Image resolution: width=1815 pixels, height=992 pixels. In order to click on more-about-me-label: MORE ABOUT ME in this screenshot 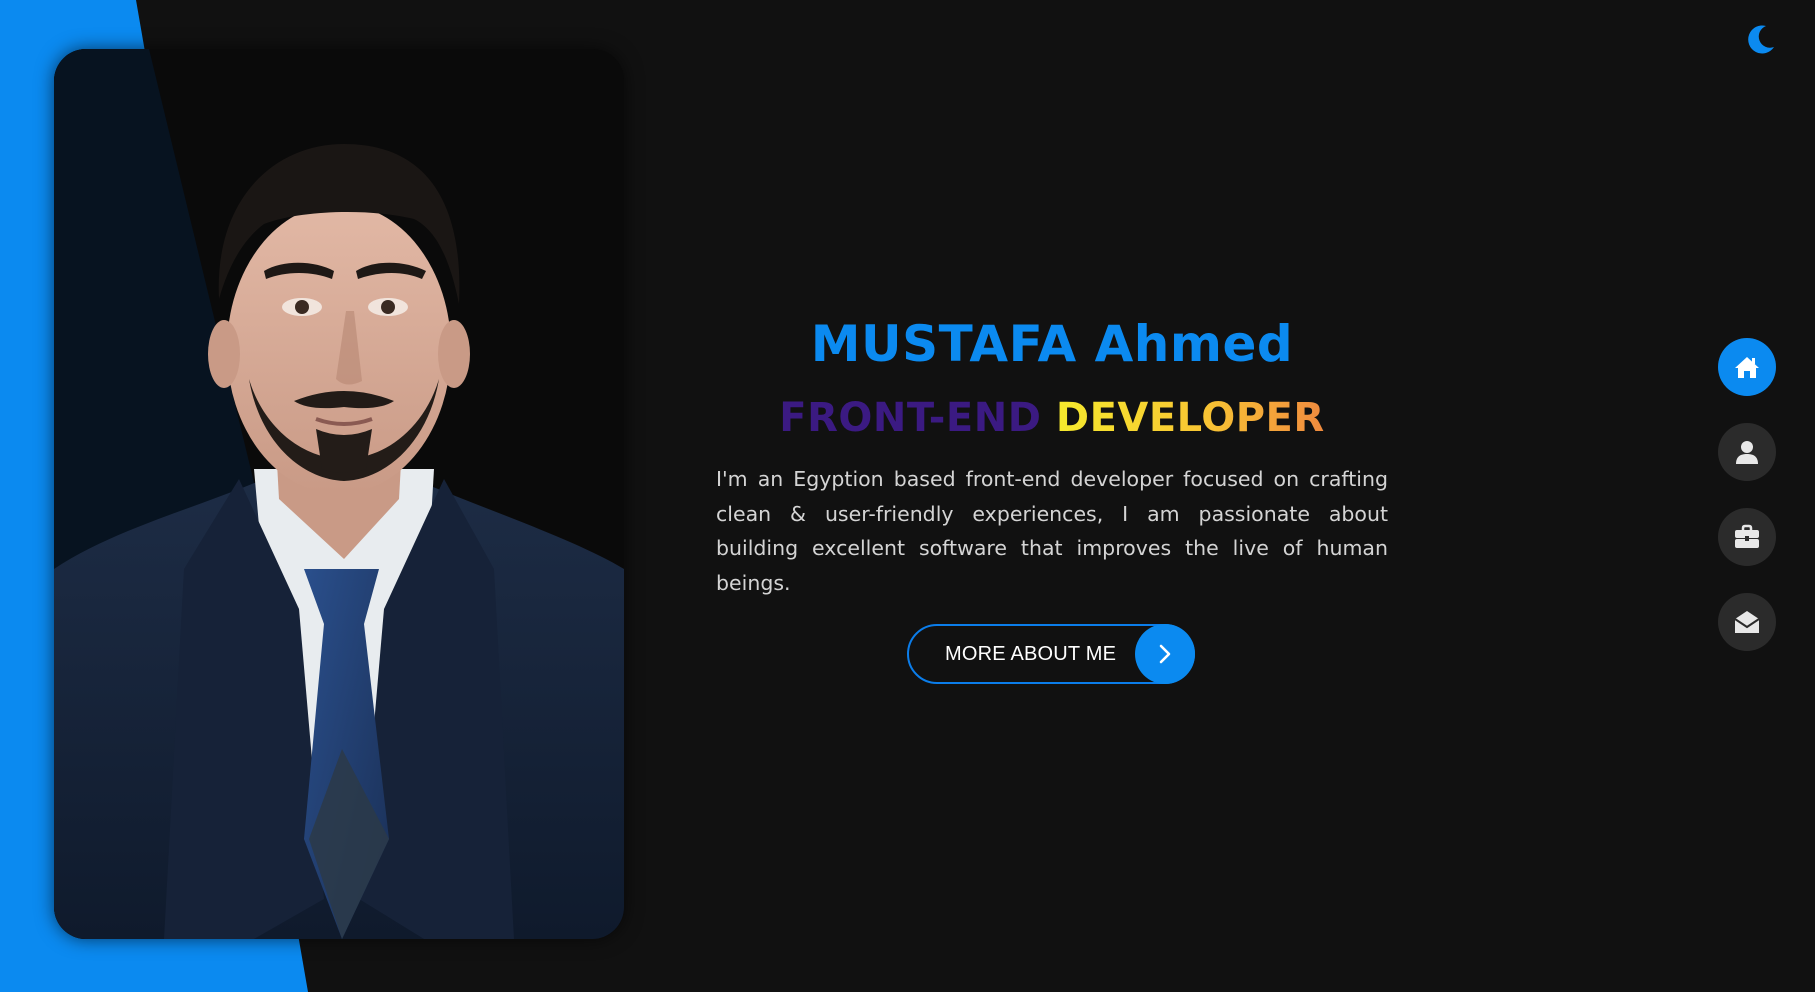, I will do `click(1031, 654)`.